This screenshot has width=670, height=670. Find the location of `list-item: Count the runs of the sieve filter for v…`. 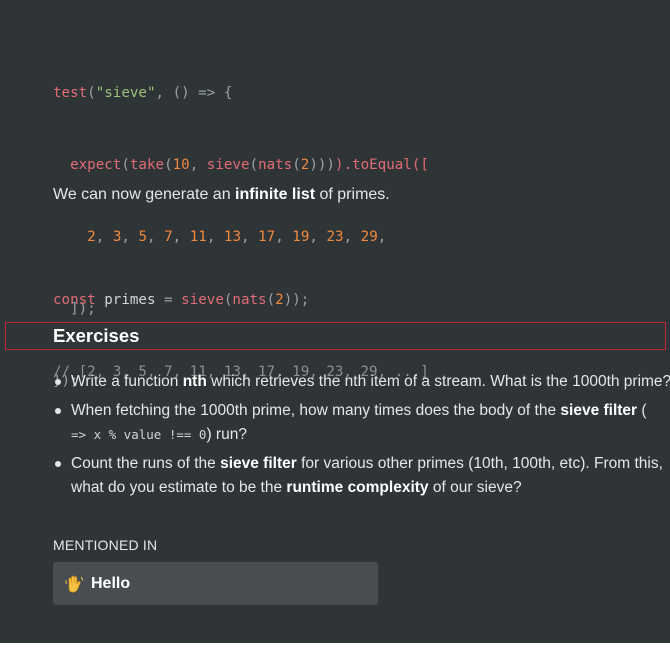

list-item: Count the runs of the sieve filter for v… is located at coordinates (361, 476).